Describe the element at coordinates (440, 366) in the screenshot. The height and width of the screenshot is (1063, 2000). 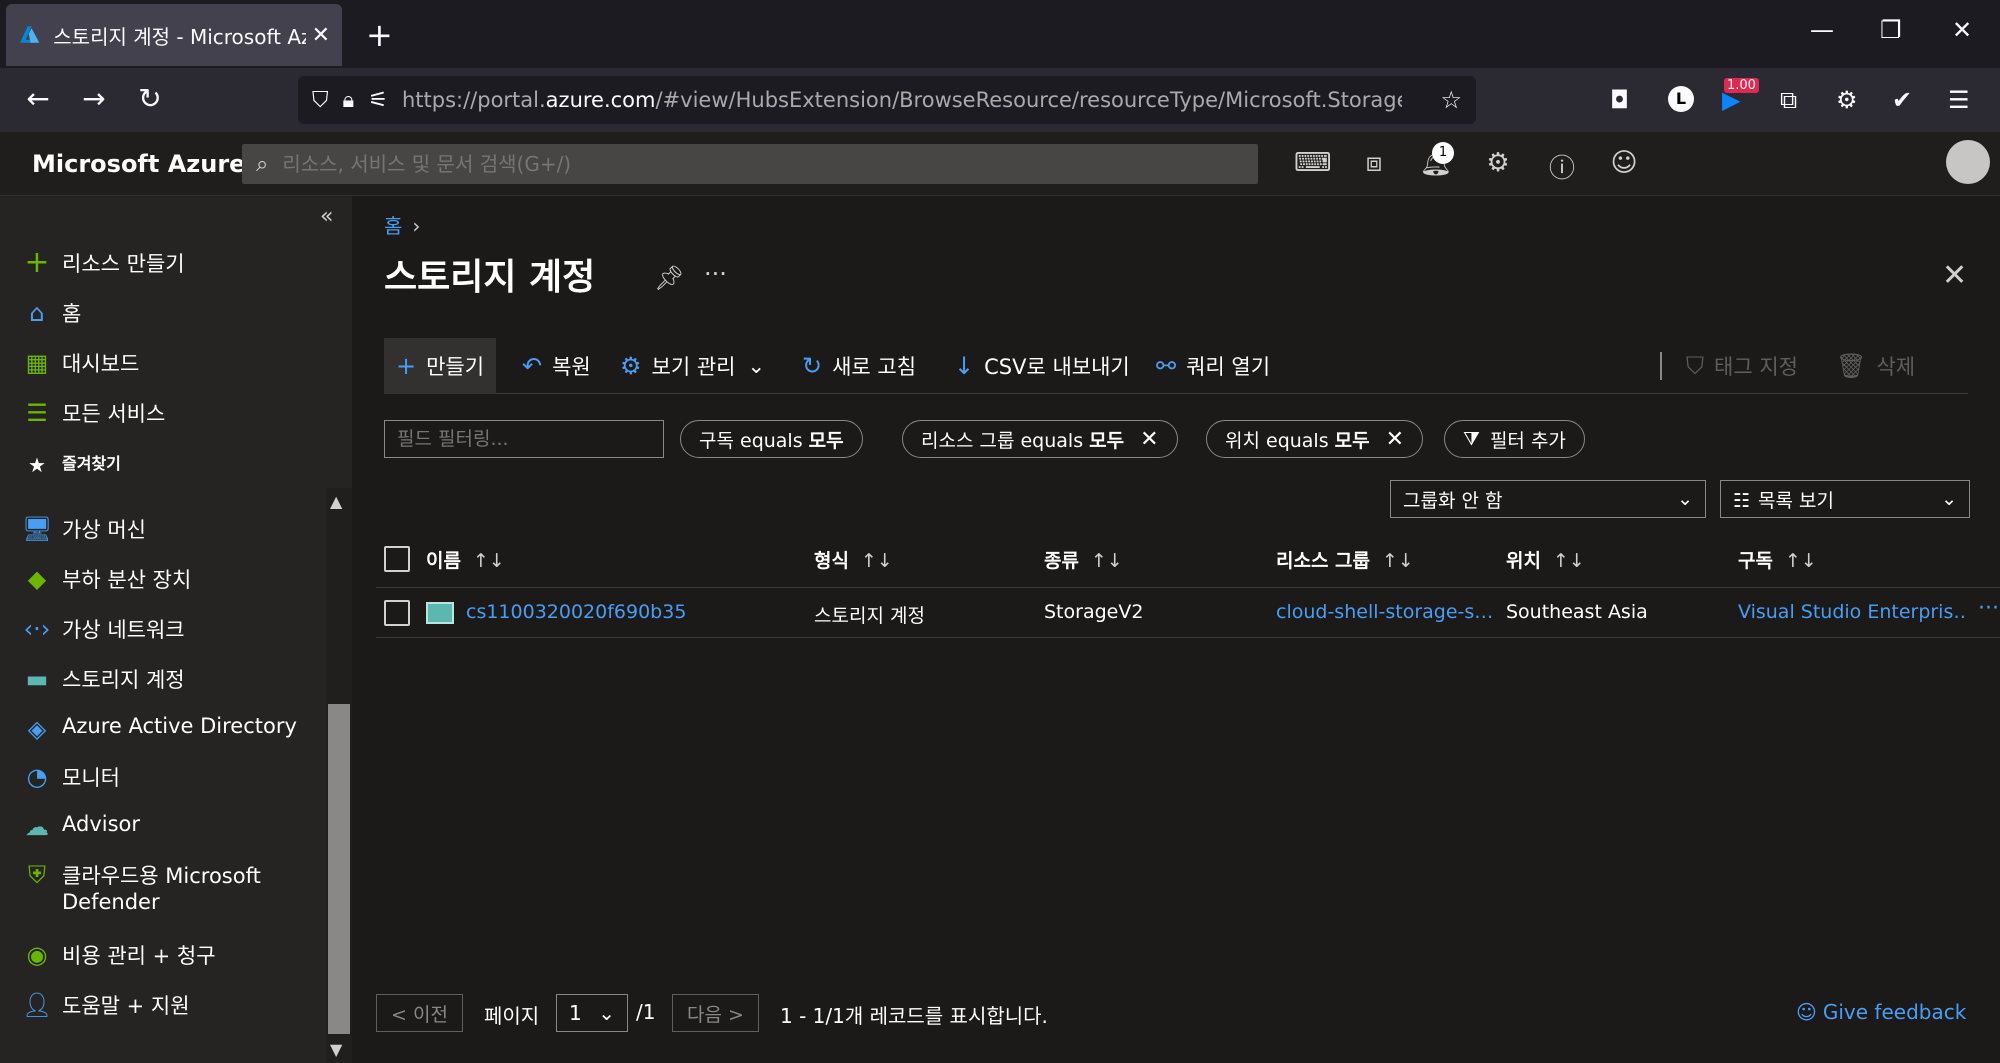
I see `create-button: + 만들기` at that location.